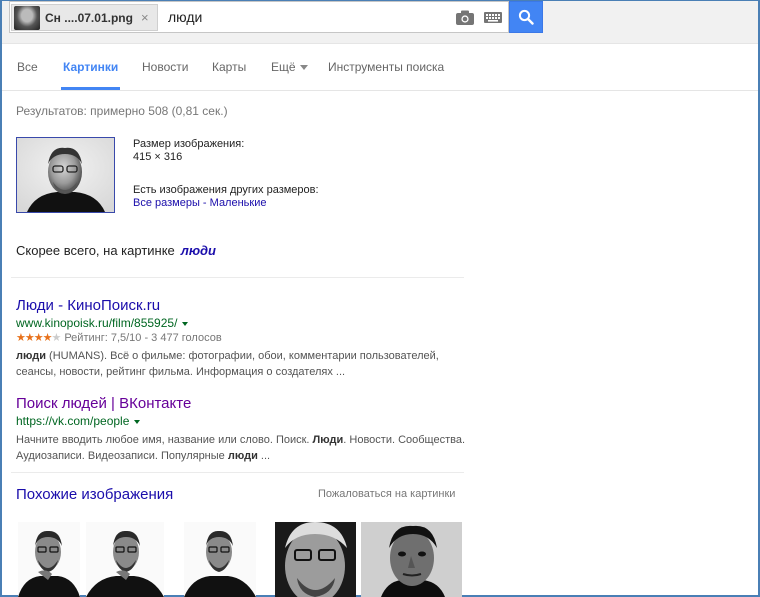 The image size is (760, 597). What do you see at coordinates (95, 250) in the screenshot?
I see `best-guess-prefix: Скорее всего, на картинке` at bounding box center [95, 250].